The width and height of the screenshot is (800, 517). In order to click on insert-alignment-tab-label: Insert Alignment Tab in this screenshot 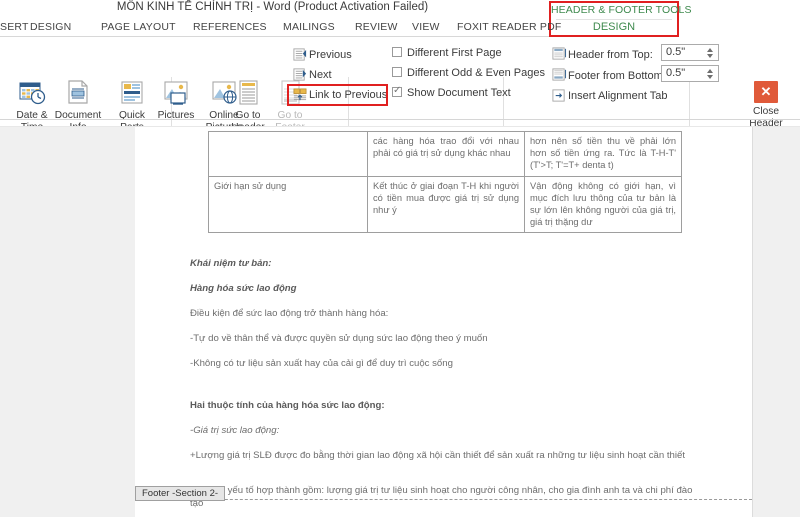, I will do `click(618, 96)`.